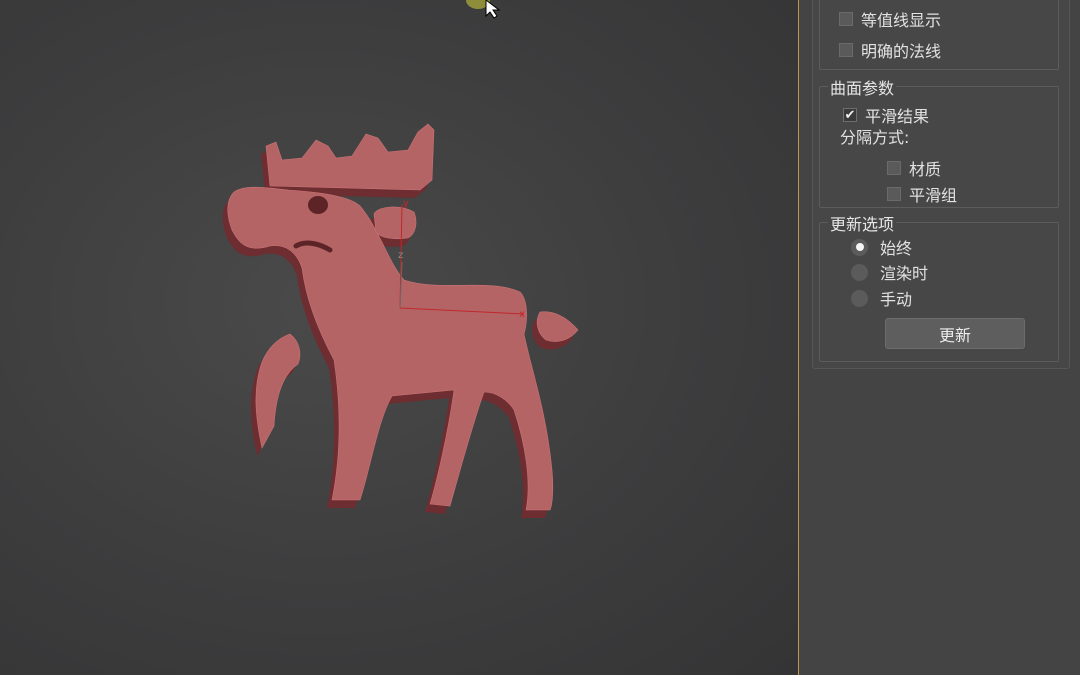  What do you see at coordinates (933, 195) in the screenshot?
I see `checkbox-label: 平滑组` at bounding box center [933, 195].